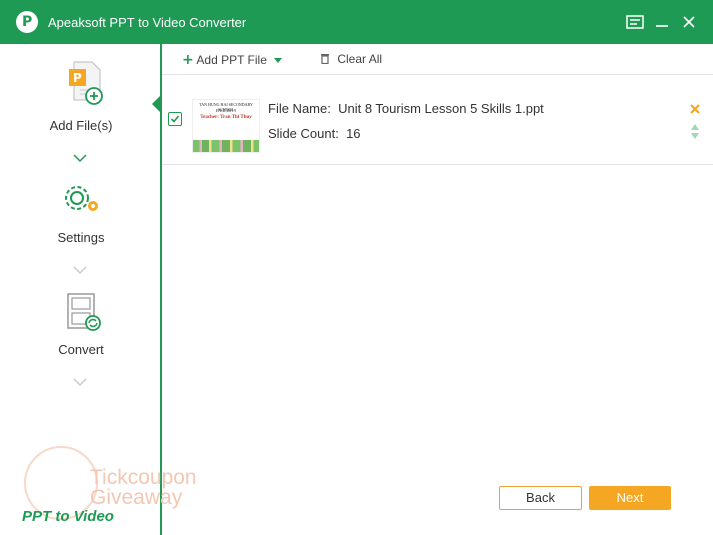  Describe the element at coordinates (157, 104) in the screenshot. I see `active-step-indicator` at that location.